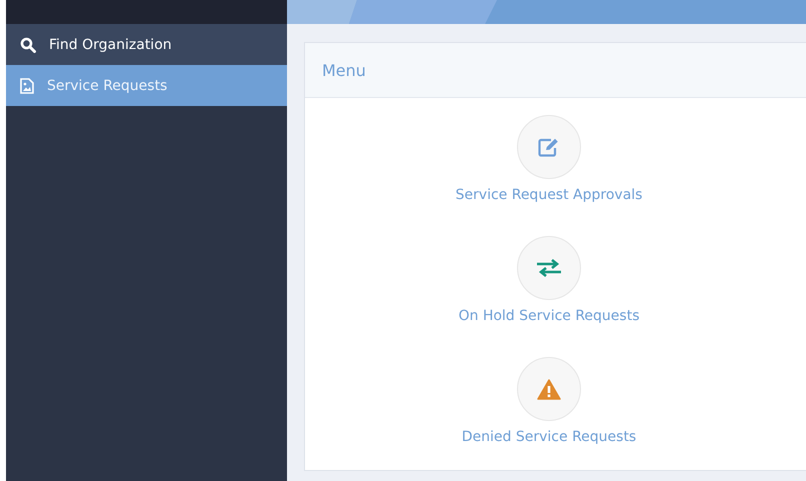 Image resolution: width=806 pixels, height=481 pixels. What do you see at coordinates (549, 389) in the screenshot?
I see `warning-icon` at bounding box center [549, 389].